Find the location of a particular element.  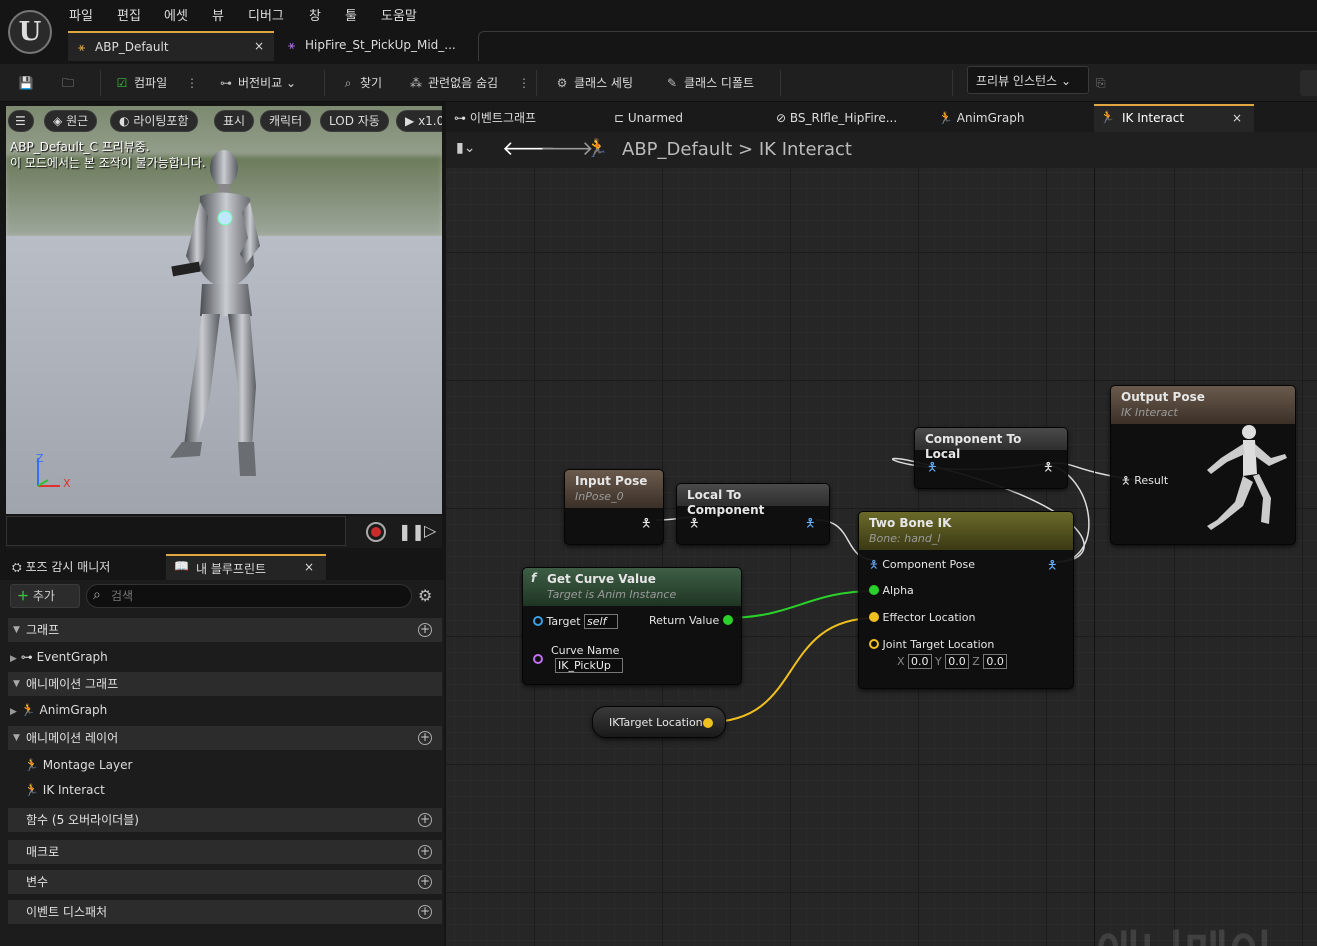

component-pose-input-pin: 🯅 Component Pose is located at coordinates (922, 565).